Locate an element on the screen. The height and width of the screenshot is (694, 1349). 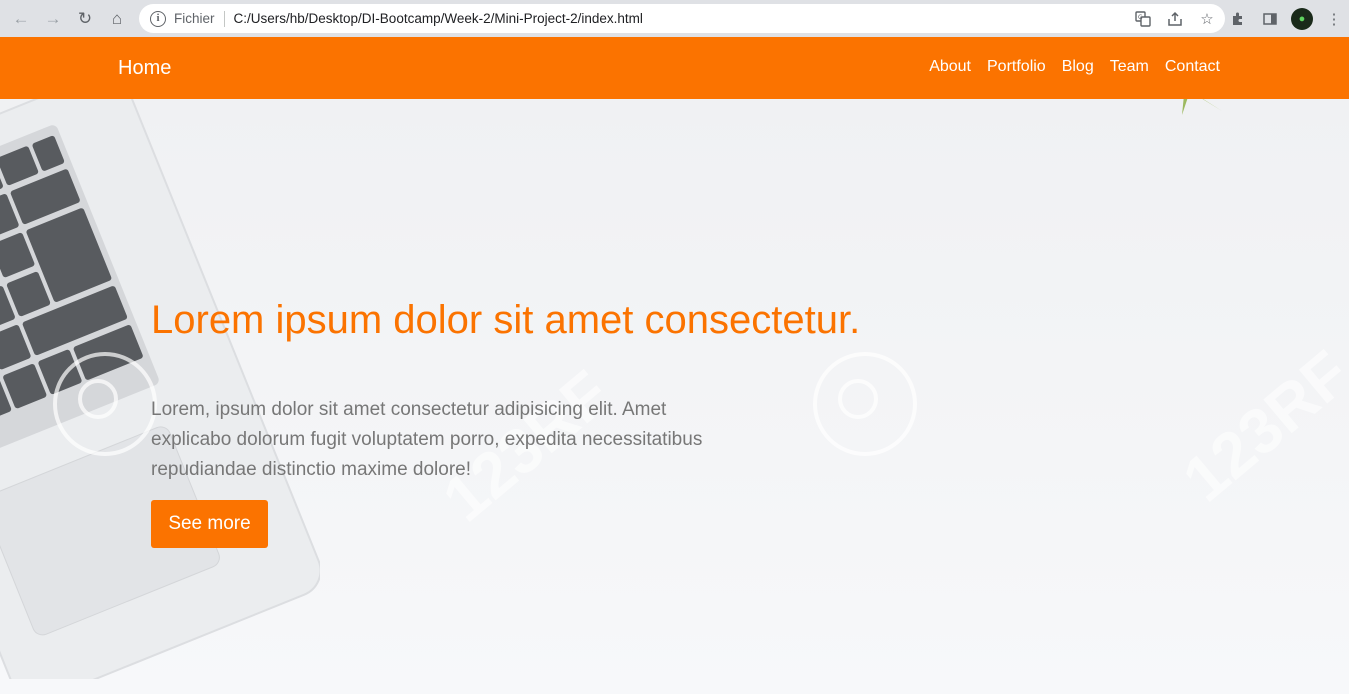
nav-menu: About Portfolio Blog Team Contact is located at coordinates (1074, 67).